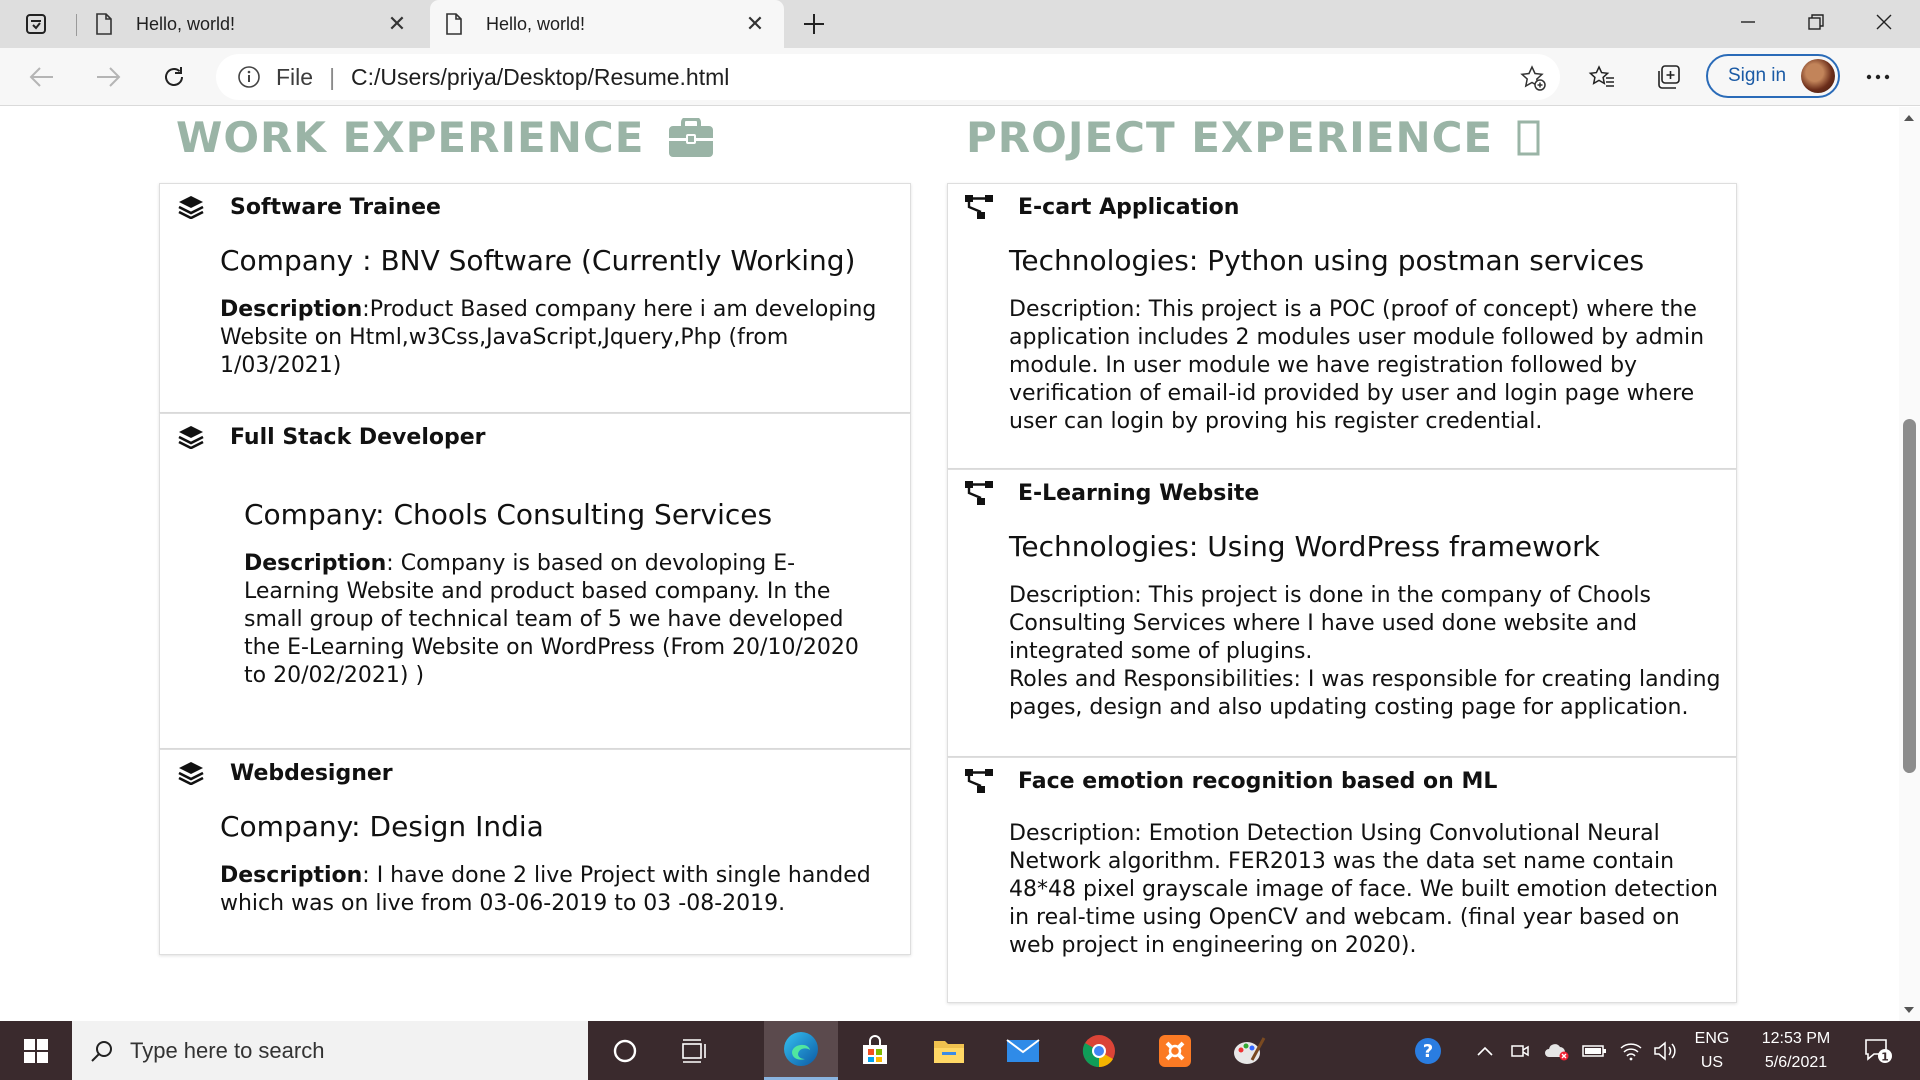 The image size is (1920, 1080). What do you see at coordinates (1909, 1010) in the screenshot?
I see `scroll-down-icon` at bounding box center [1909, 1010].